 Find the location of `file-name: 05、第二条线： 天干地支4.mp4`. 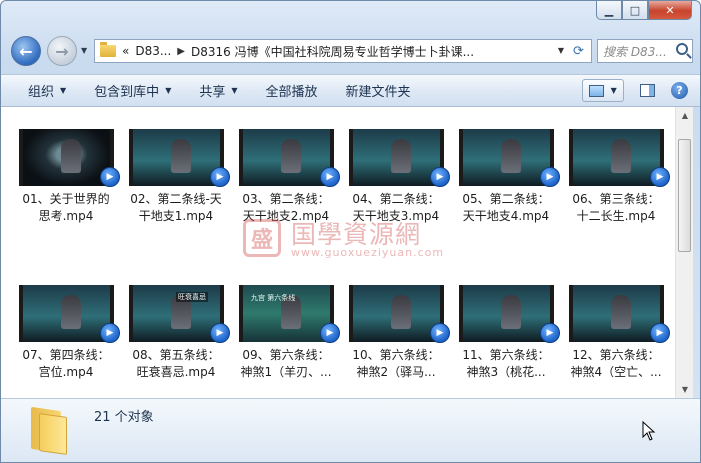

file-name: 05、第二条线： 天干地支4.mp4 is located at coordinates (506, 207).